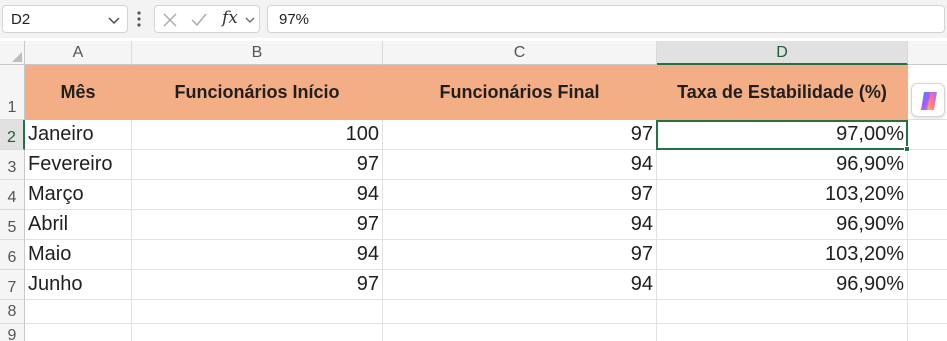 Image resolution: width=947 pixels, height=341 pixels. I want to click on cell-a6: Maio, so click(78, 255).